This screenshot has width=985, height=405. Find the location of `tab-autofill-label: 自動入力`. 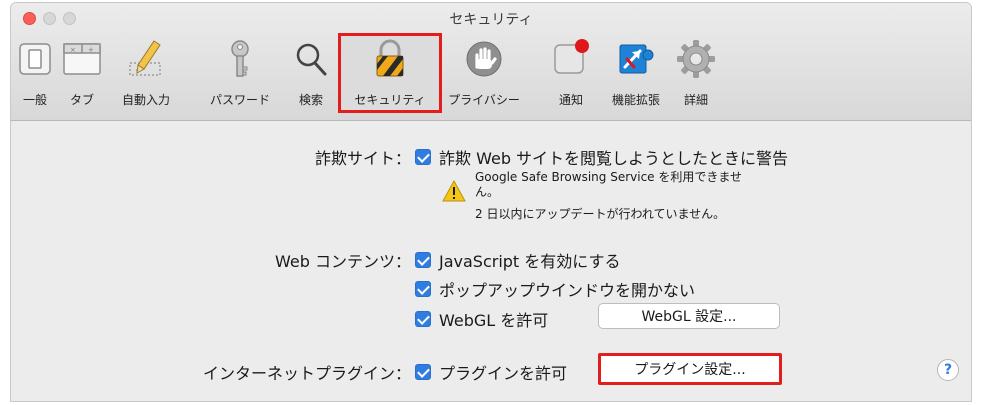

tab-autofill-label: 自動入力 is located at coordinates (145, 100).